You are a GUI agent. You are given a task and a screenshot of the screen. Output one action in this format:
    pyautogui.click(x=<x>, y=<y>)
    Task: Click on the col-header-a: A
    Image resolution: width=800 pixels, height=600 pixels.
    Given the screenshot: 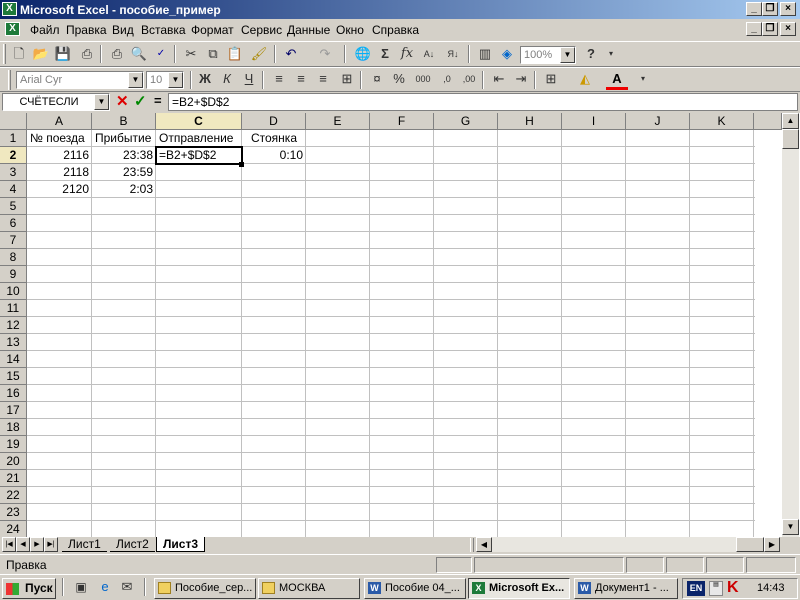 What is the action you would take?
    pyautogui.click(x=59, y=121)
    